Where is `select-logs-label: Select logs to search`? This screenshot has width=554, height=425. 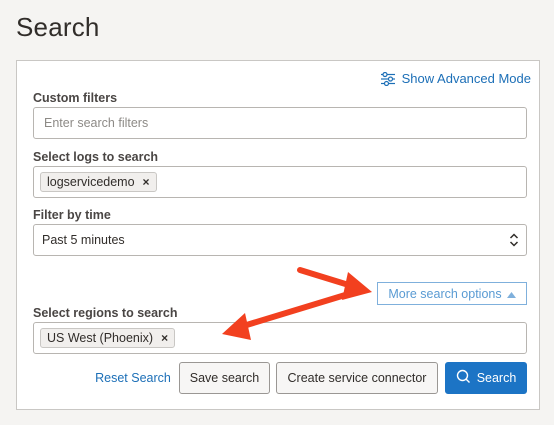 select-logs-label: Select logs to search is located at coordinates (96, 157).